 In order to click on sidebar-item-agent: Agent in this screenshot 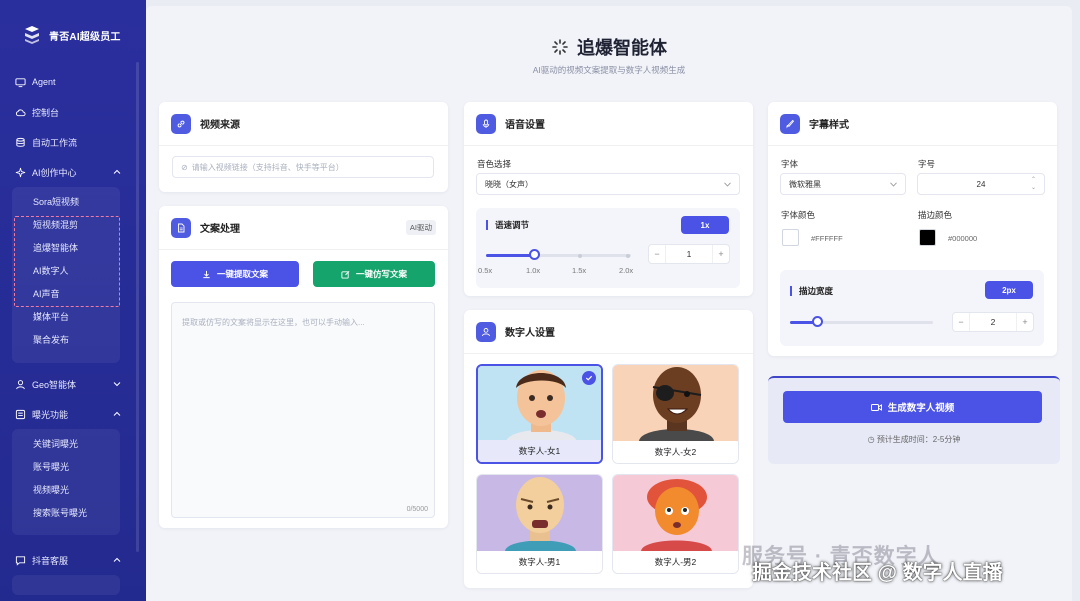, I will do `click(73, 82)`.